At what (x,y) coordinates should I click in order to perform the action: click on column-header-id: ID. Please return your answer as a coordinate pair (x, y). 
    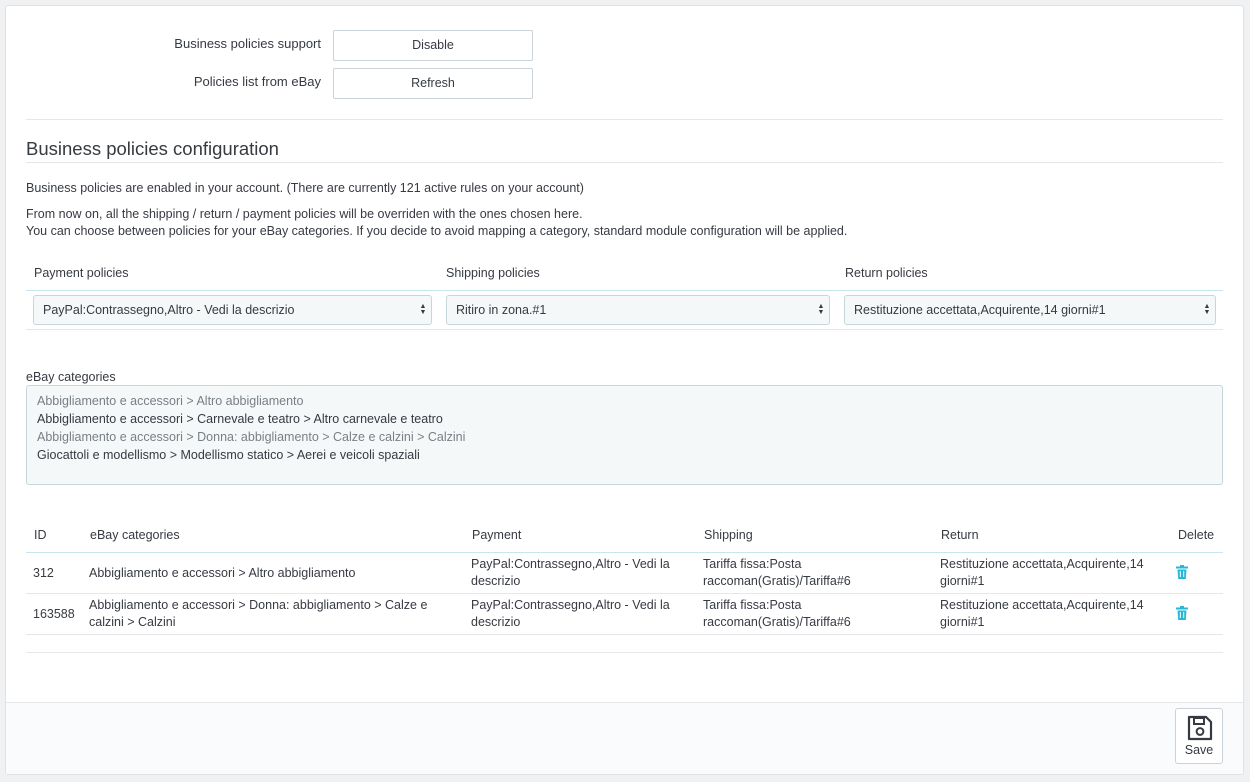
    Looking at the image, I should click on (40, 535).